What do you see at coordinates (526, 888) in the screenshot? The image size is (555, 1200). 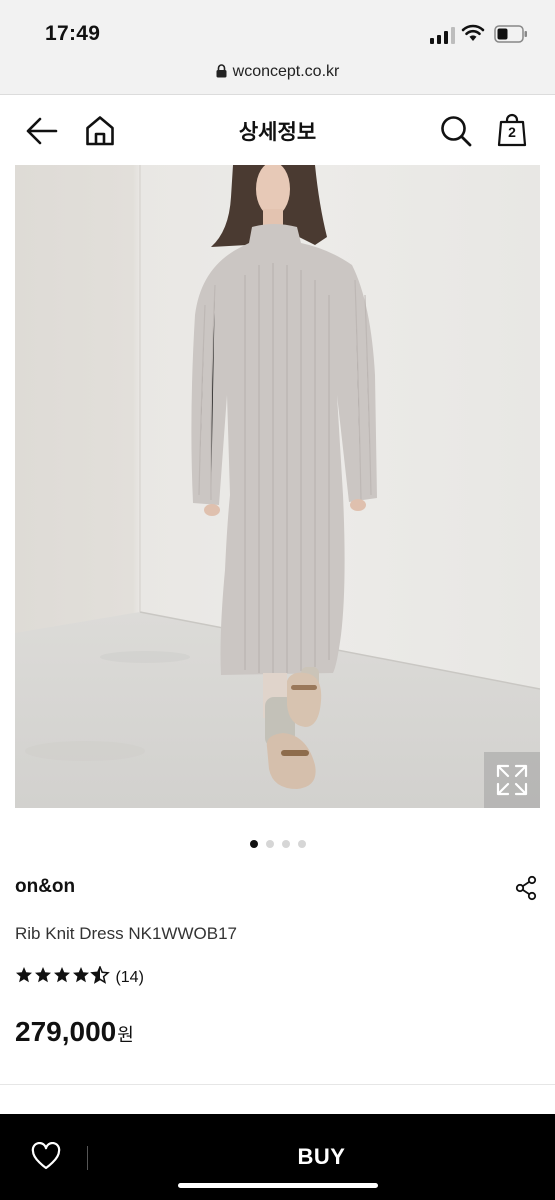 I see `share-icon` at bounding box center [526, 888].